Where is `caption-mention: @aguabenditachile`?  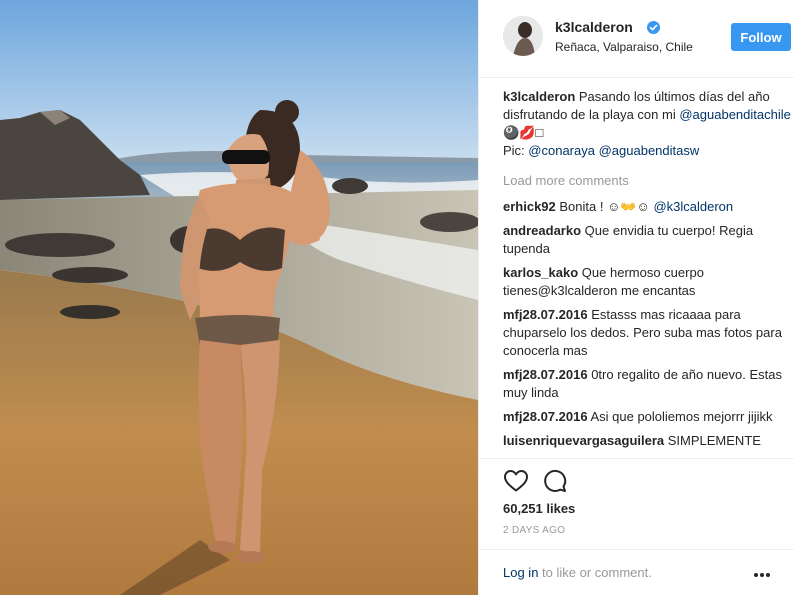
caption-mention: @aguabenditachile is located at coordinates (735, 114).